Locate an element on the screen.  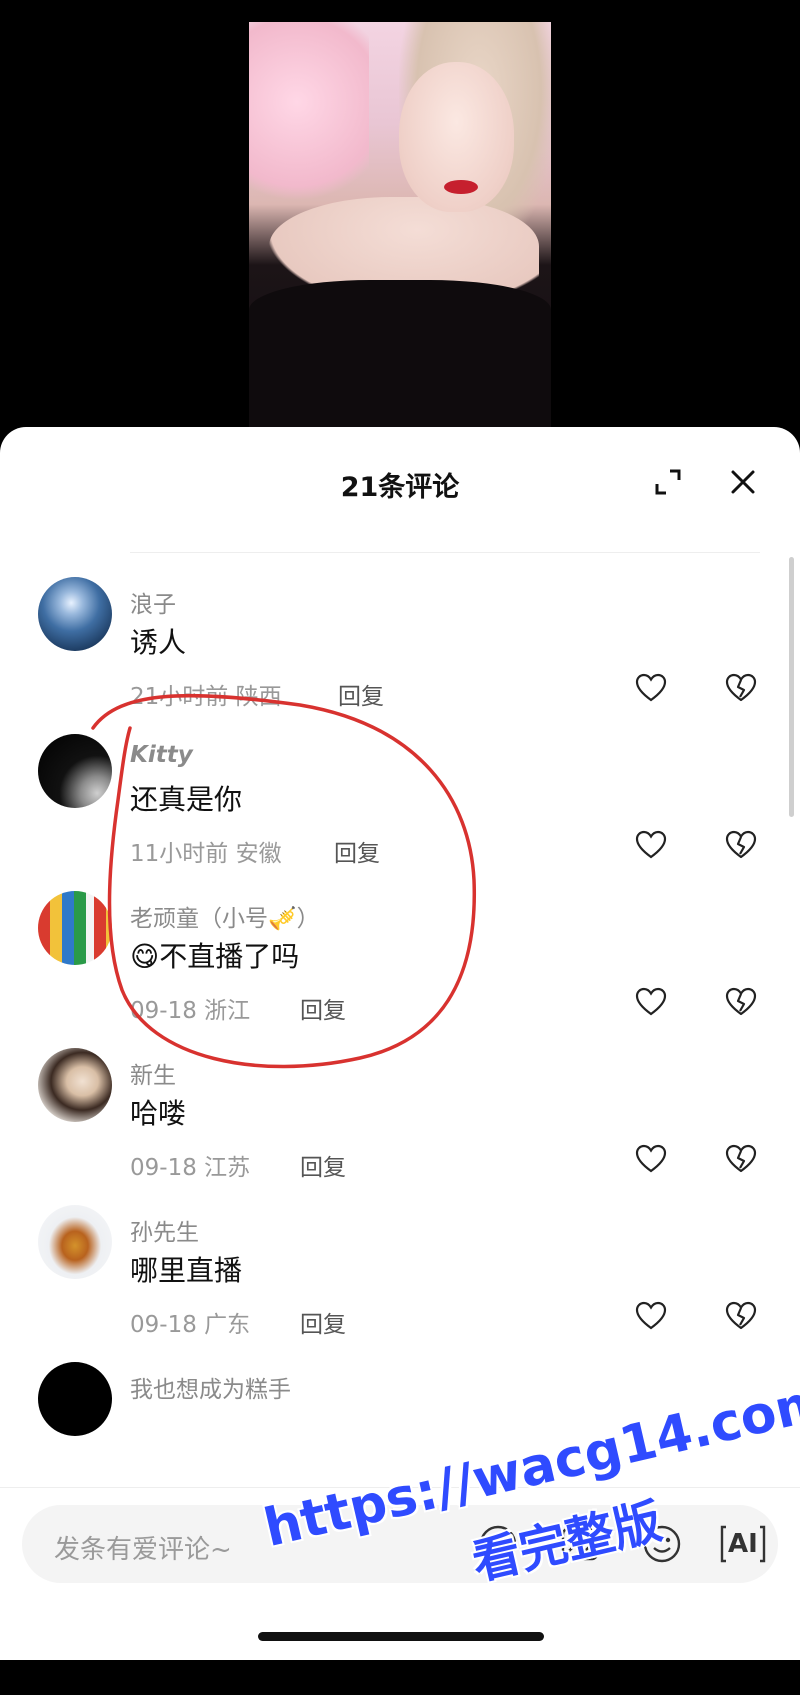
comment-text: 😋不直播了吗 is located at coordinates (215, 956).